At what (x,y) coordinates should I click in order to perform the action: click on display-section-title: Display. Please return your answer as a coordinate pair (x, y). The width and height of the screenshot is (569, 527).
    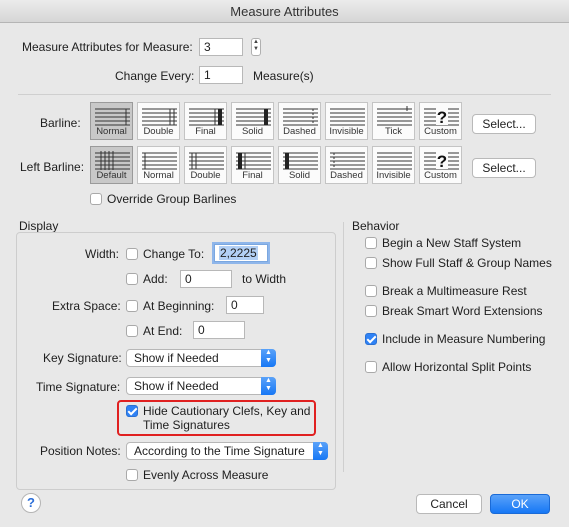
    Looking at the image, I should click on (39, 226).